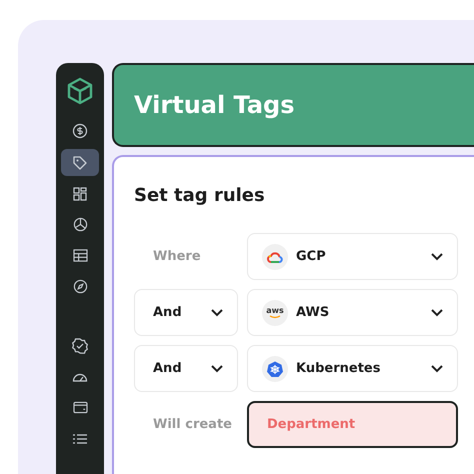 The height and width of the screenshot is (474, 474). Describe the element at coordinates (275, 313) in the screenshot. I see `logo-badge: aws` at that location.